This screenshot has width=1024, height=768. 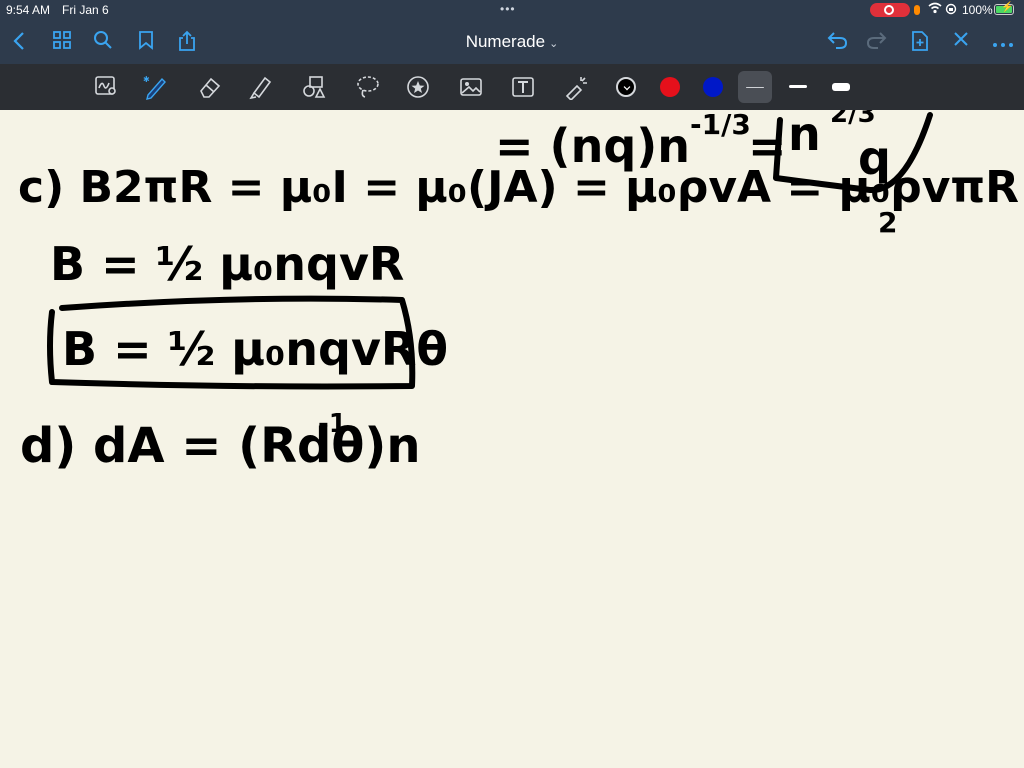 What do you see at coordinates (917, 10) in the screenshot?
I see `microphone-indicator-icon` at bounding box center [917, 10].